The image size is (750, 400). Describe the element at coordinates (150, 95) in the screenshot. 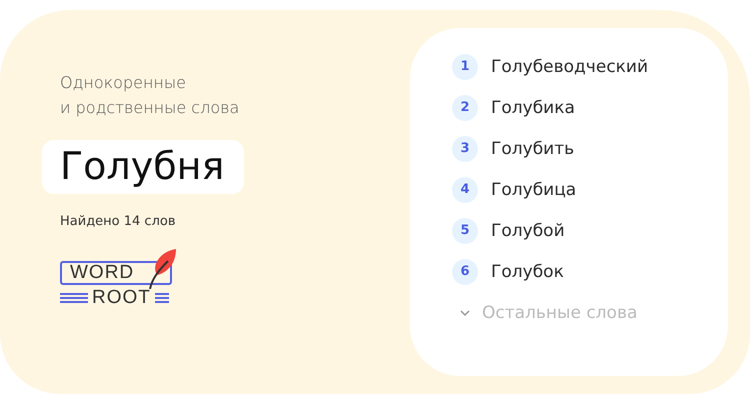

I see `subtitle: Однокоренные и родственные слова` at that location.